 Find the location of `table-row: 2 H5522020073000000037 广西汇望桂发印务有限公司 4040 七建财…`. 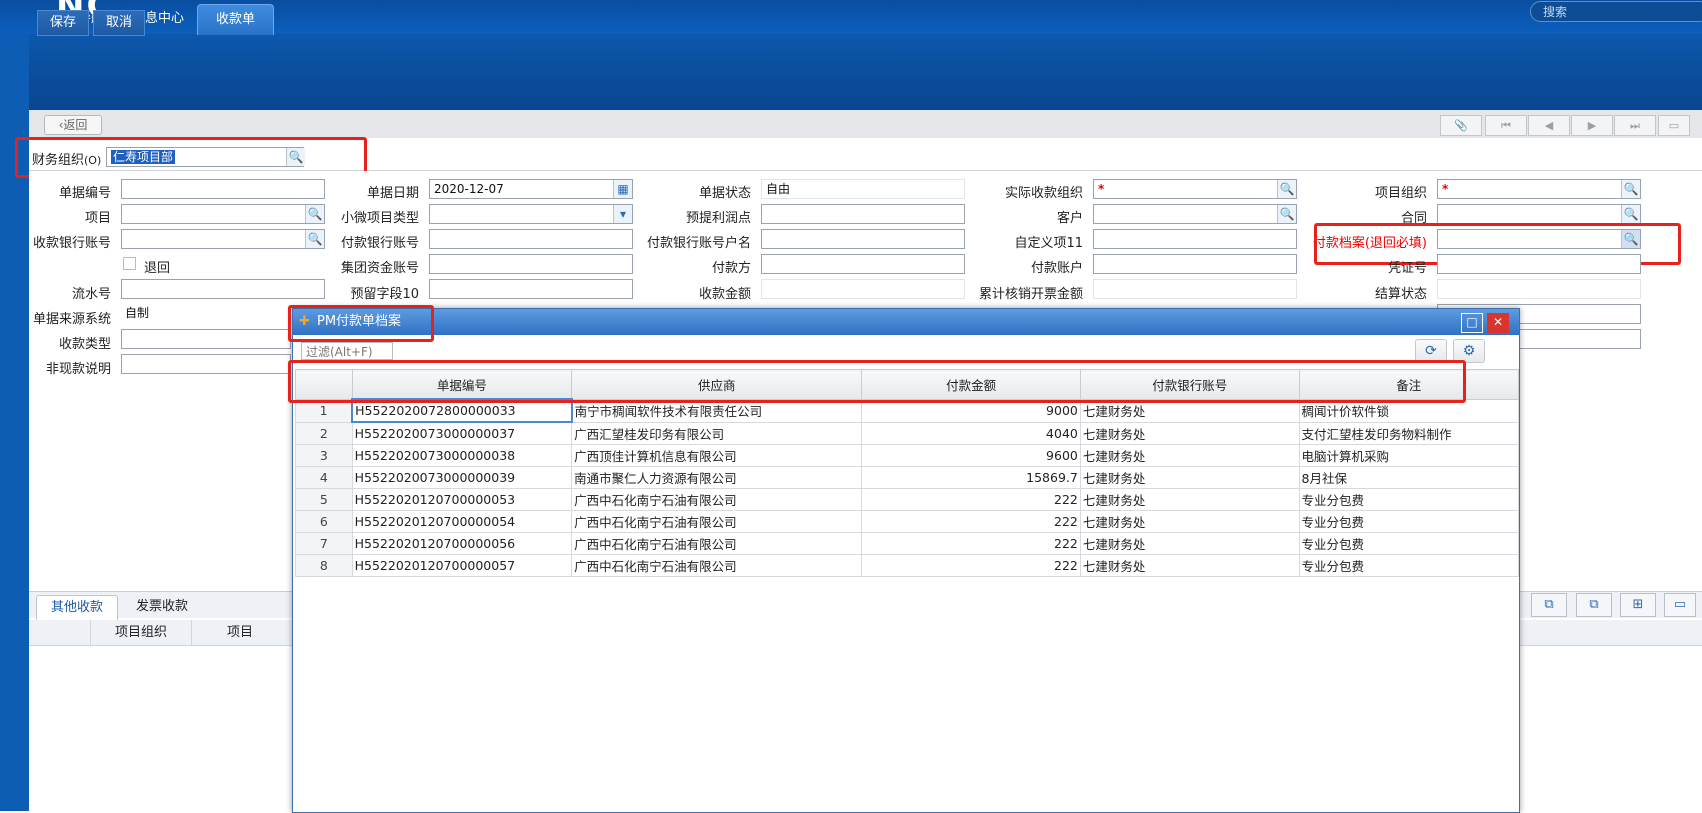

table-row: 2 H5522020073000000037 广西汇望桂发印务有限公司 4040 七建财… is located at coordinates (907, 433).